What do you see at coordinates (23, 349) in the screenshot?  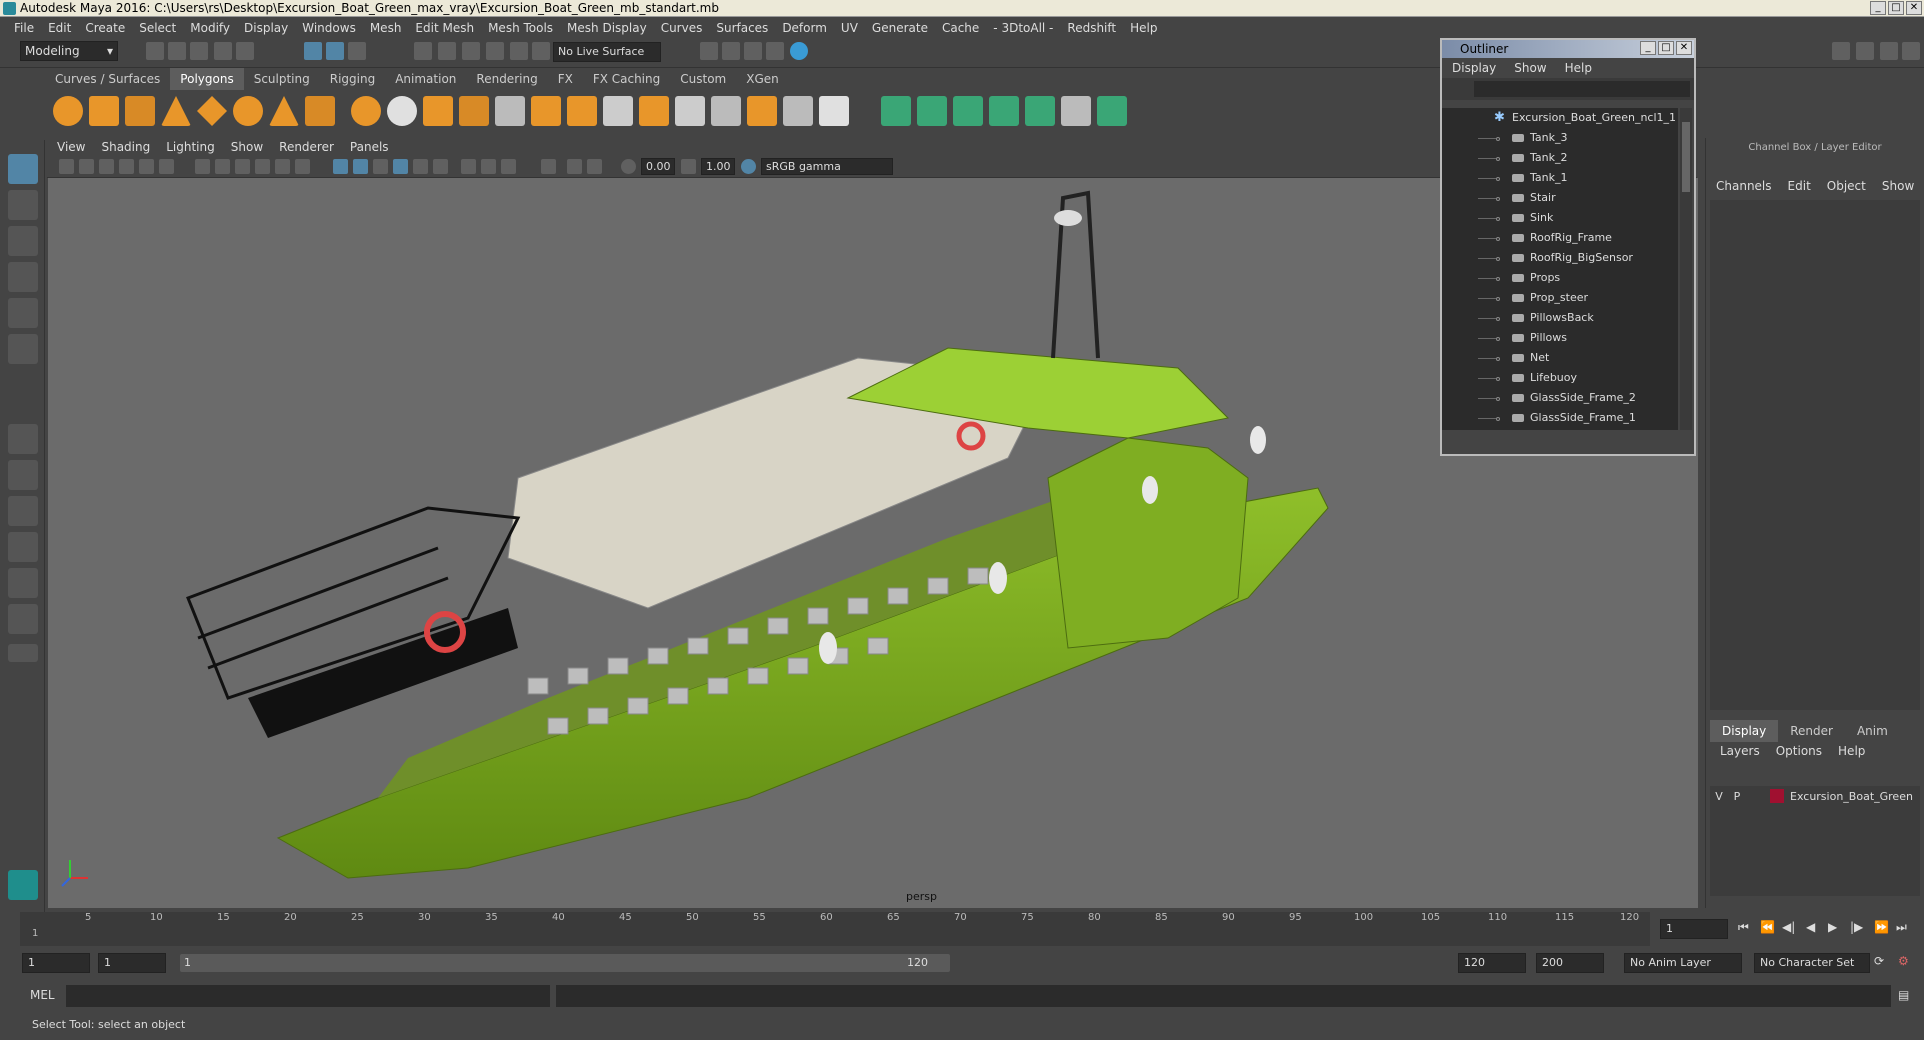 I see `scale-tool-icon` at bounding box center [23, 349].